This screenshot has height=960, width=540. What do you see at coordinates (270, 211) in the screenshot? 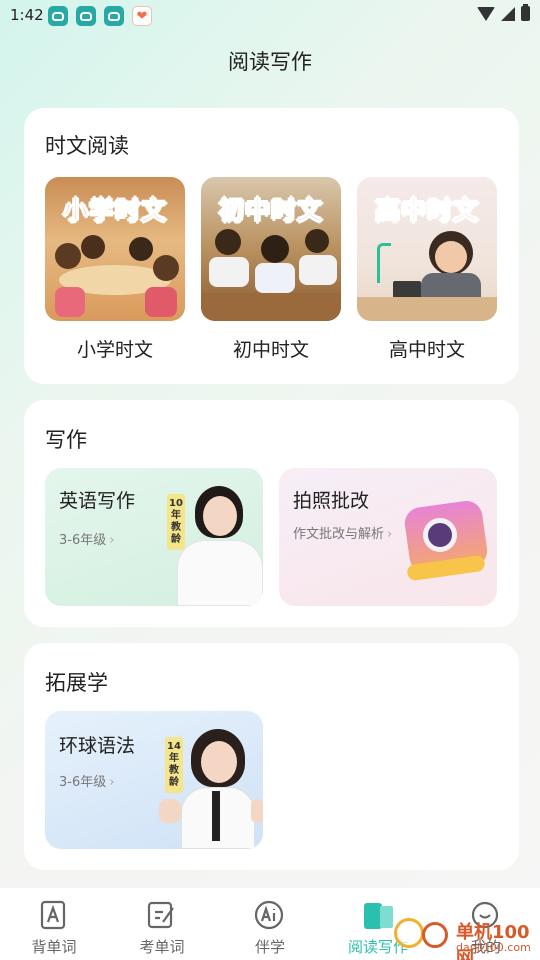
I see `thumbnail-banner: 初中时文` at bounding box center [270, 211].